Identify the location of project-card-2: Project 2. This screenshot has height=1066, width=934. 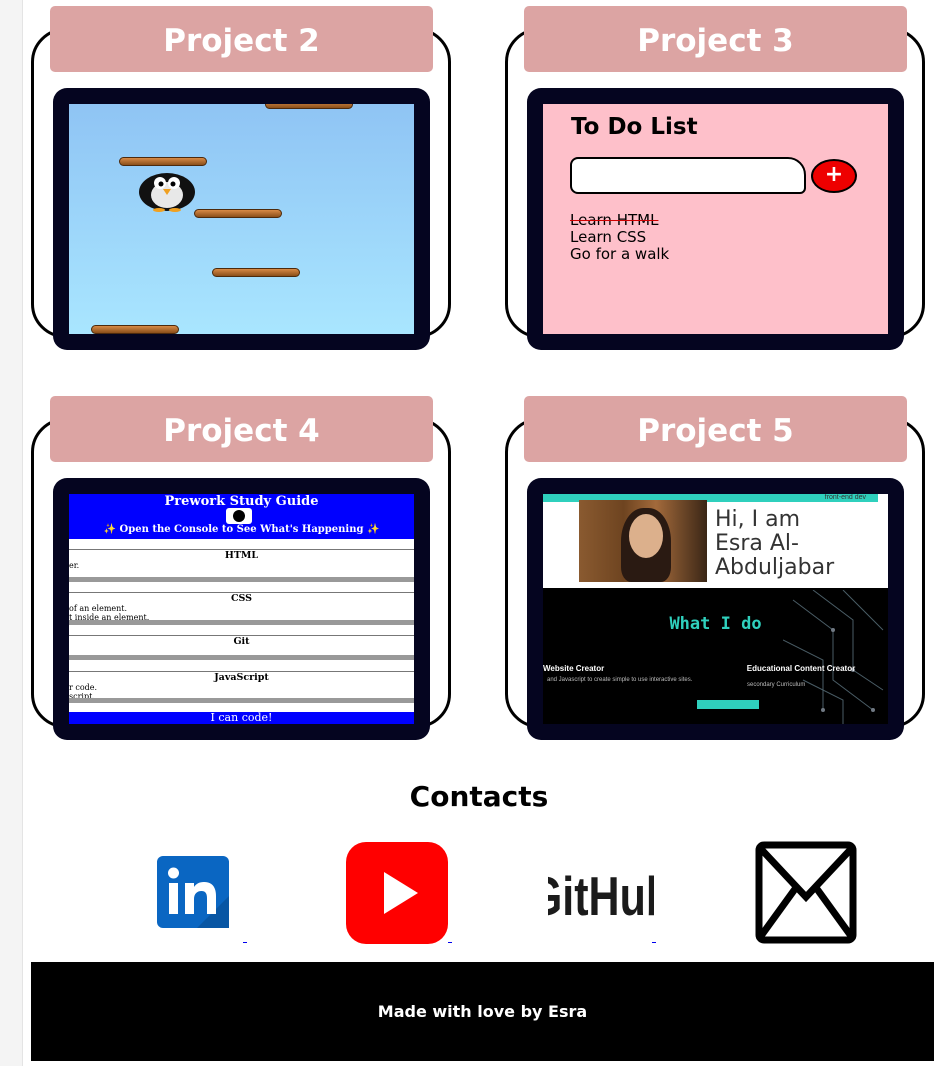
(241, 178).